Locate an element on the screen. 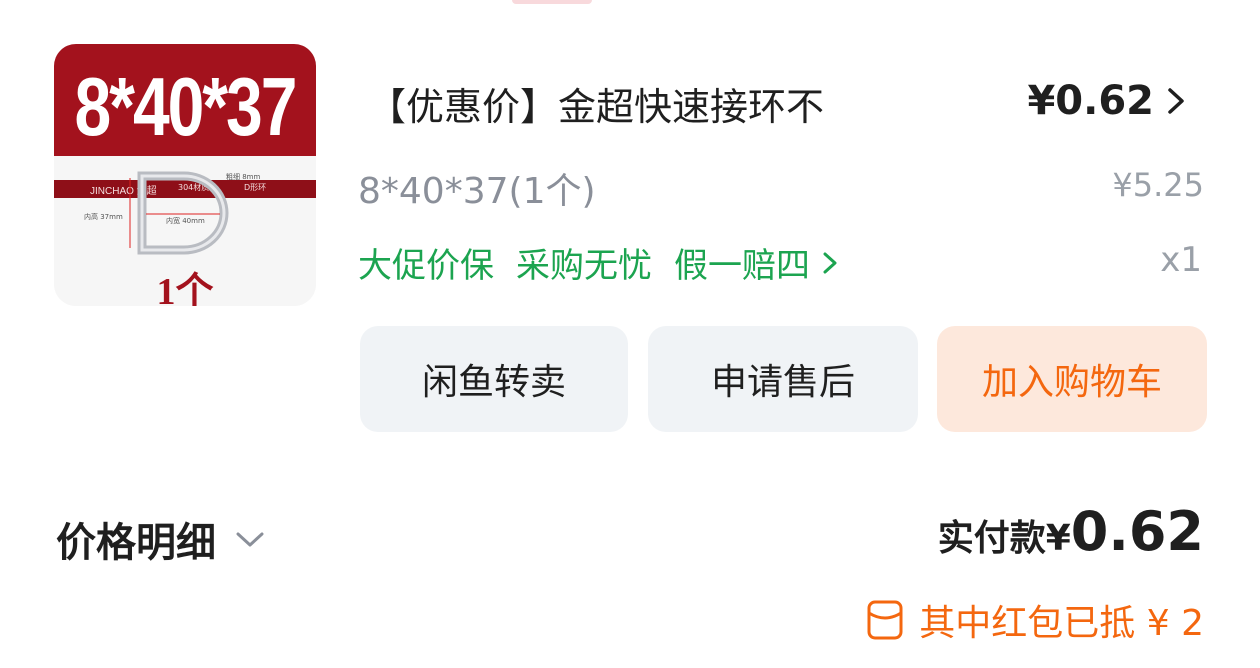  product-spec: 8*40*37(1个) is located at coordinates (477, 191).